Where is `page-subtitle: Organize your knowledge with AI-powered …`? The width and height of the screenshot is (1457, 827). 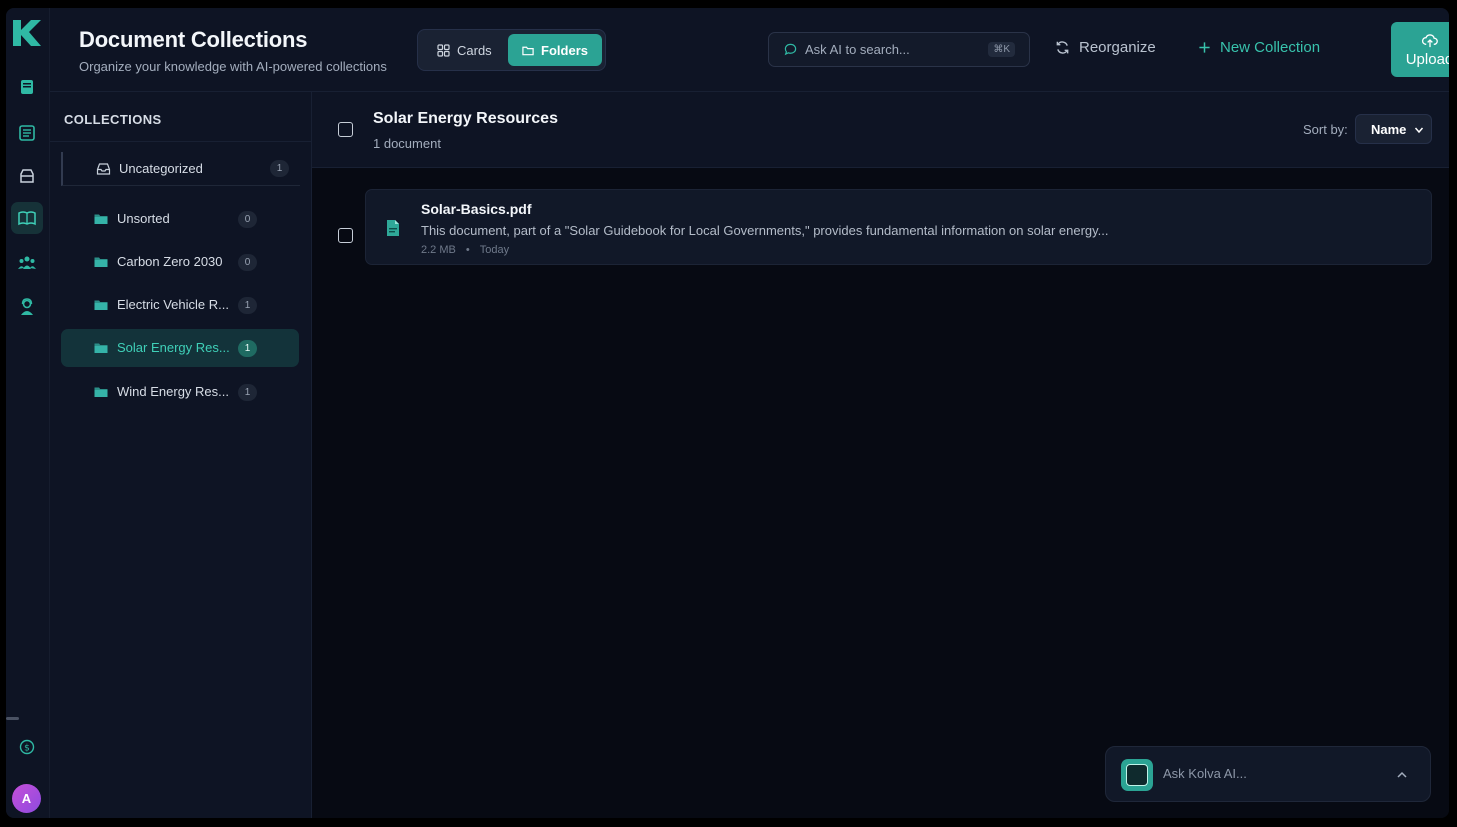
page-subtitle: Organize your knowledge with AI-powered … is located at coordinates (233, 66).